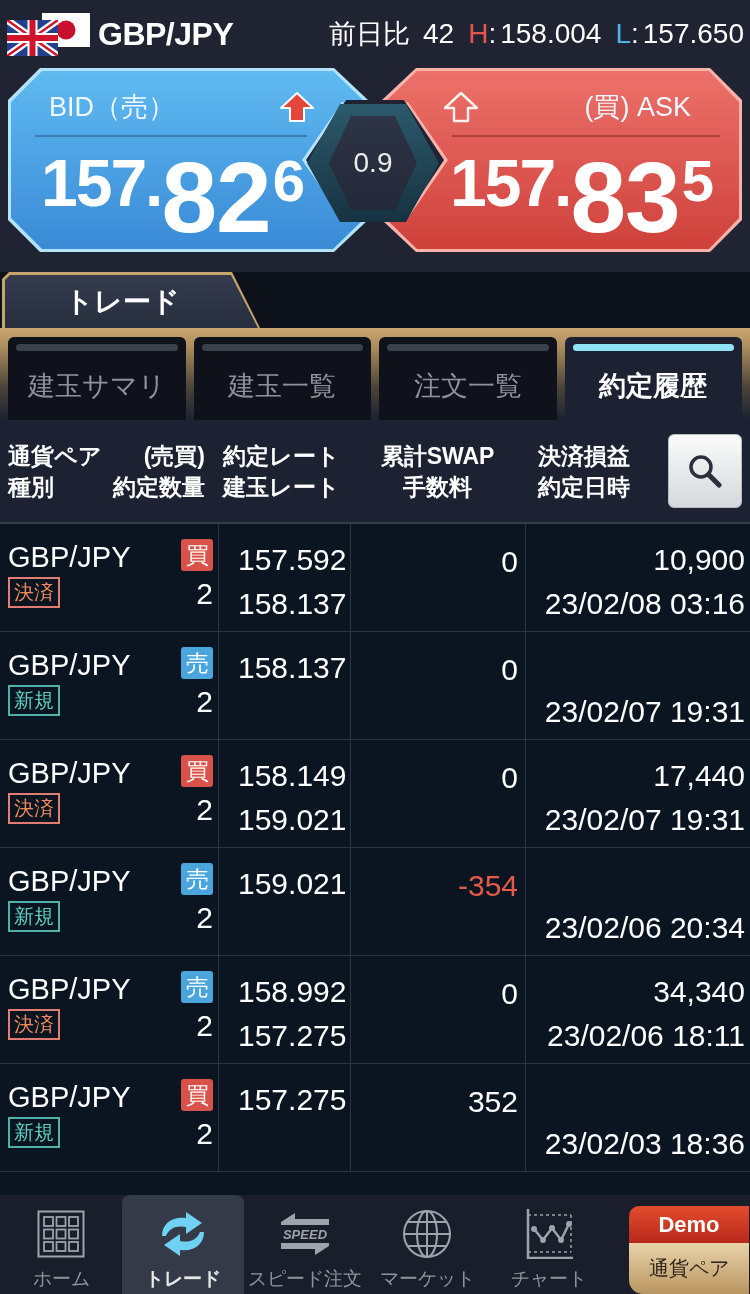 The image size is (750, 1294). Describe the element at coordinates (492, 1102) in the screenshot. I see `swap-value: 352` at that location.